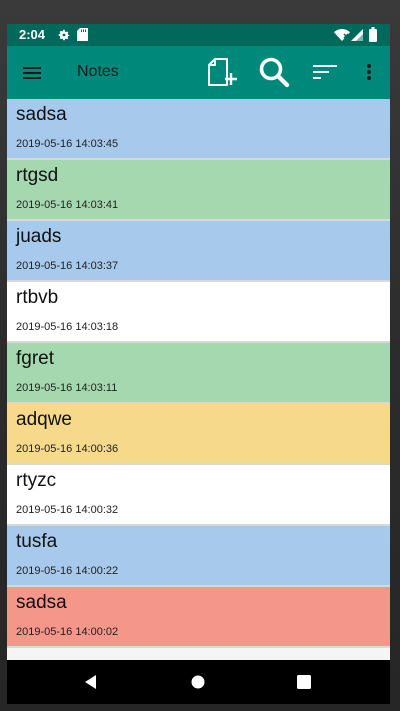 This screenshot has width=400, height=711. What do you see at coordinates (198, 35) in the screenshot?
I see `status-bar: 2:04` at bounding box center [198, 35].